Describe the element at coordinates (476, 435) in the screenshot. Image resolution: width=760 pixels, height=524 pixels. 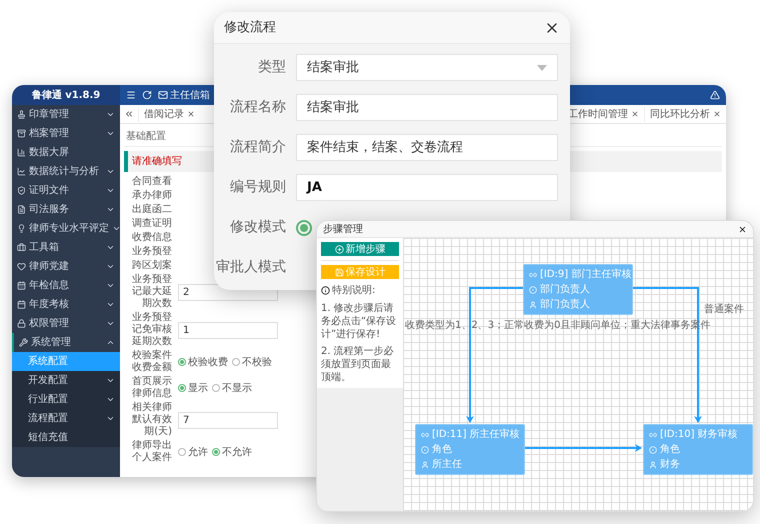
I see `node-text: [ID:11] 所主任审核` at that location.